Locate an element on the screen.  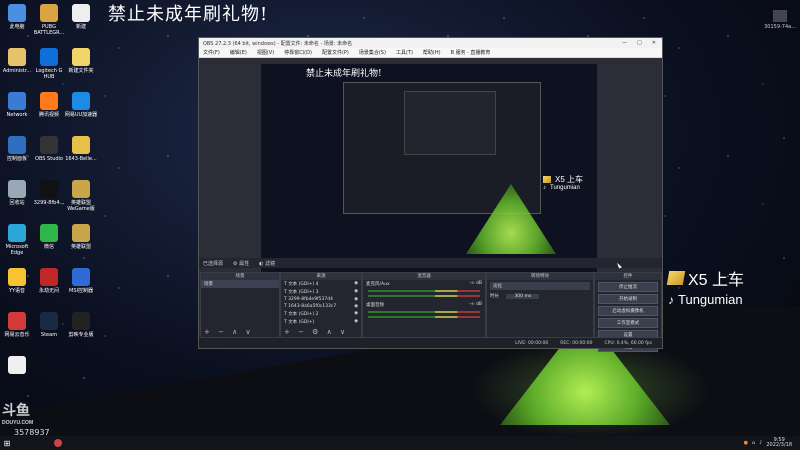
desktop-icon-label: 网易UU加速器 is located at coordinates (81, 115).